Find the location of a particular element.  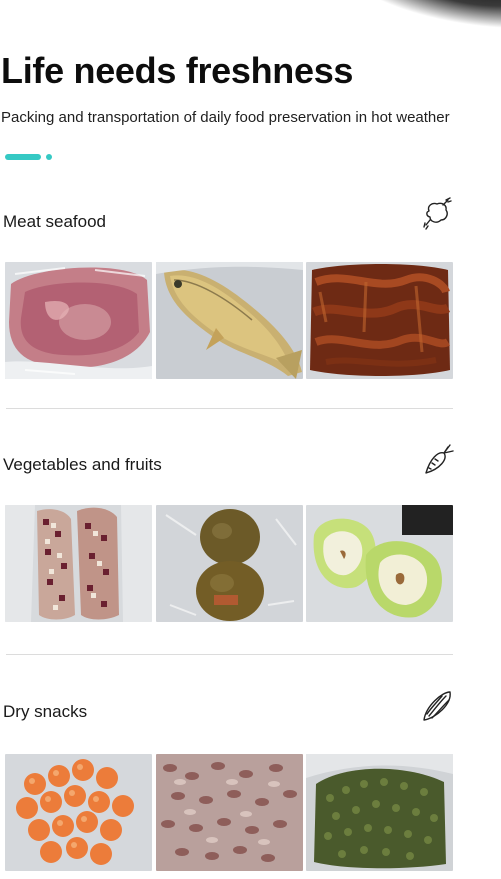

vacuum-packed-beans-image is located at coordinates (229, 812).